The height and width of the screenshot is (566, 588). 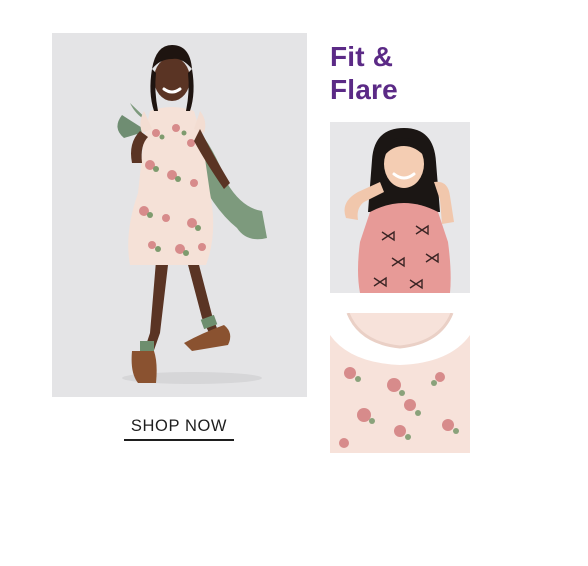 I want to click on headline: Fit & Flare, so click(x=364, y=73).